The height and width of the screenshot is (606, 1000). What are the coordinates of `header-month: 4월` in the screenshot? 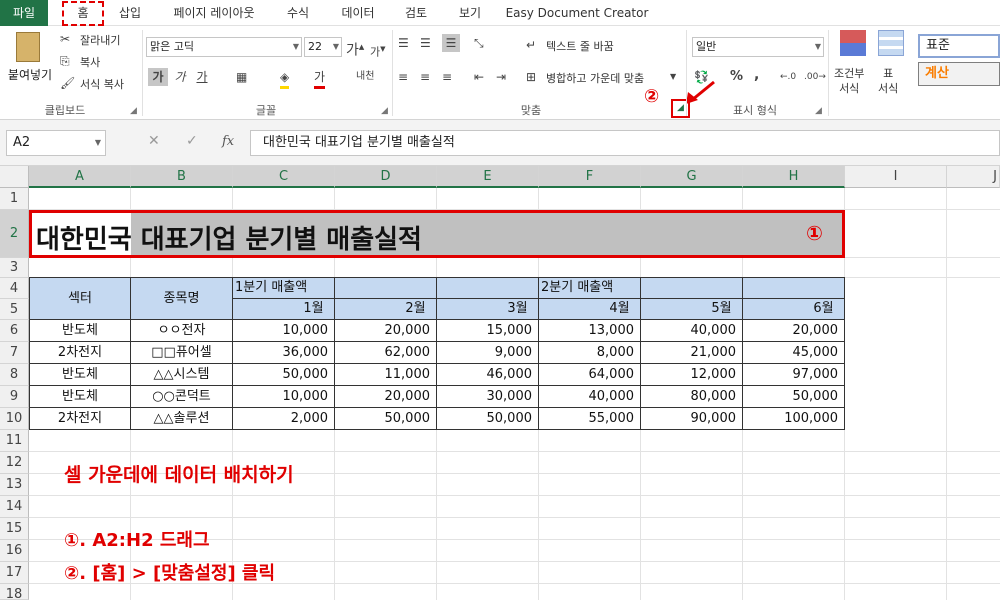 It's located at (590, 309).